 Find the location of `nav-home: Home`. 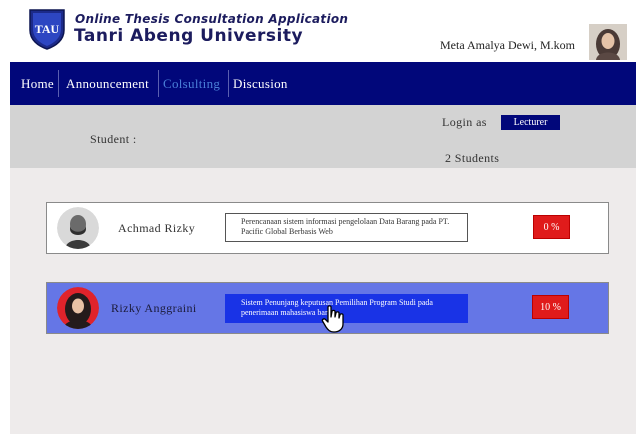

nav-home: Home is located at coordinates (37, 84).